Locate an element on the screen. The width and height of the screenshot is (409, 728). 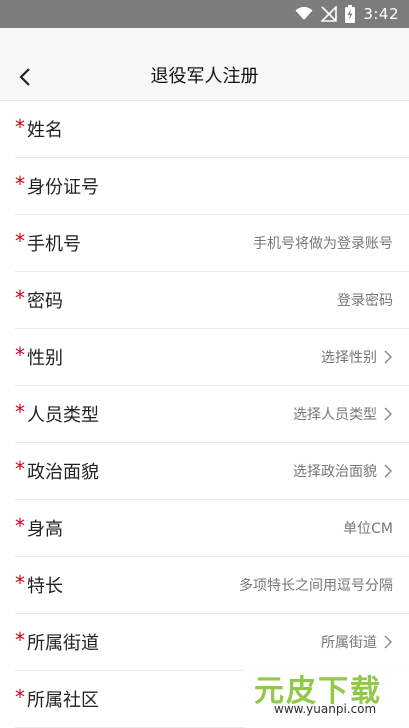
field-placeholder: 单位CM is located at coordinates (368, 529).